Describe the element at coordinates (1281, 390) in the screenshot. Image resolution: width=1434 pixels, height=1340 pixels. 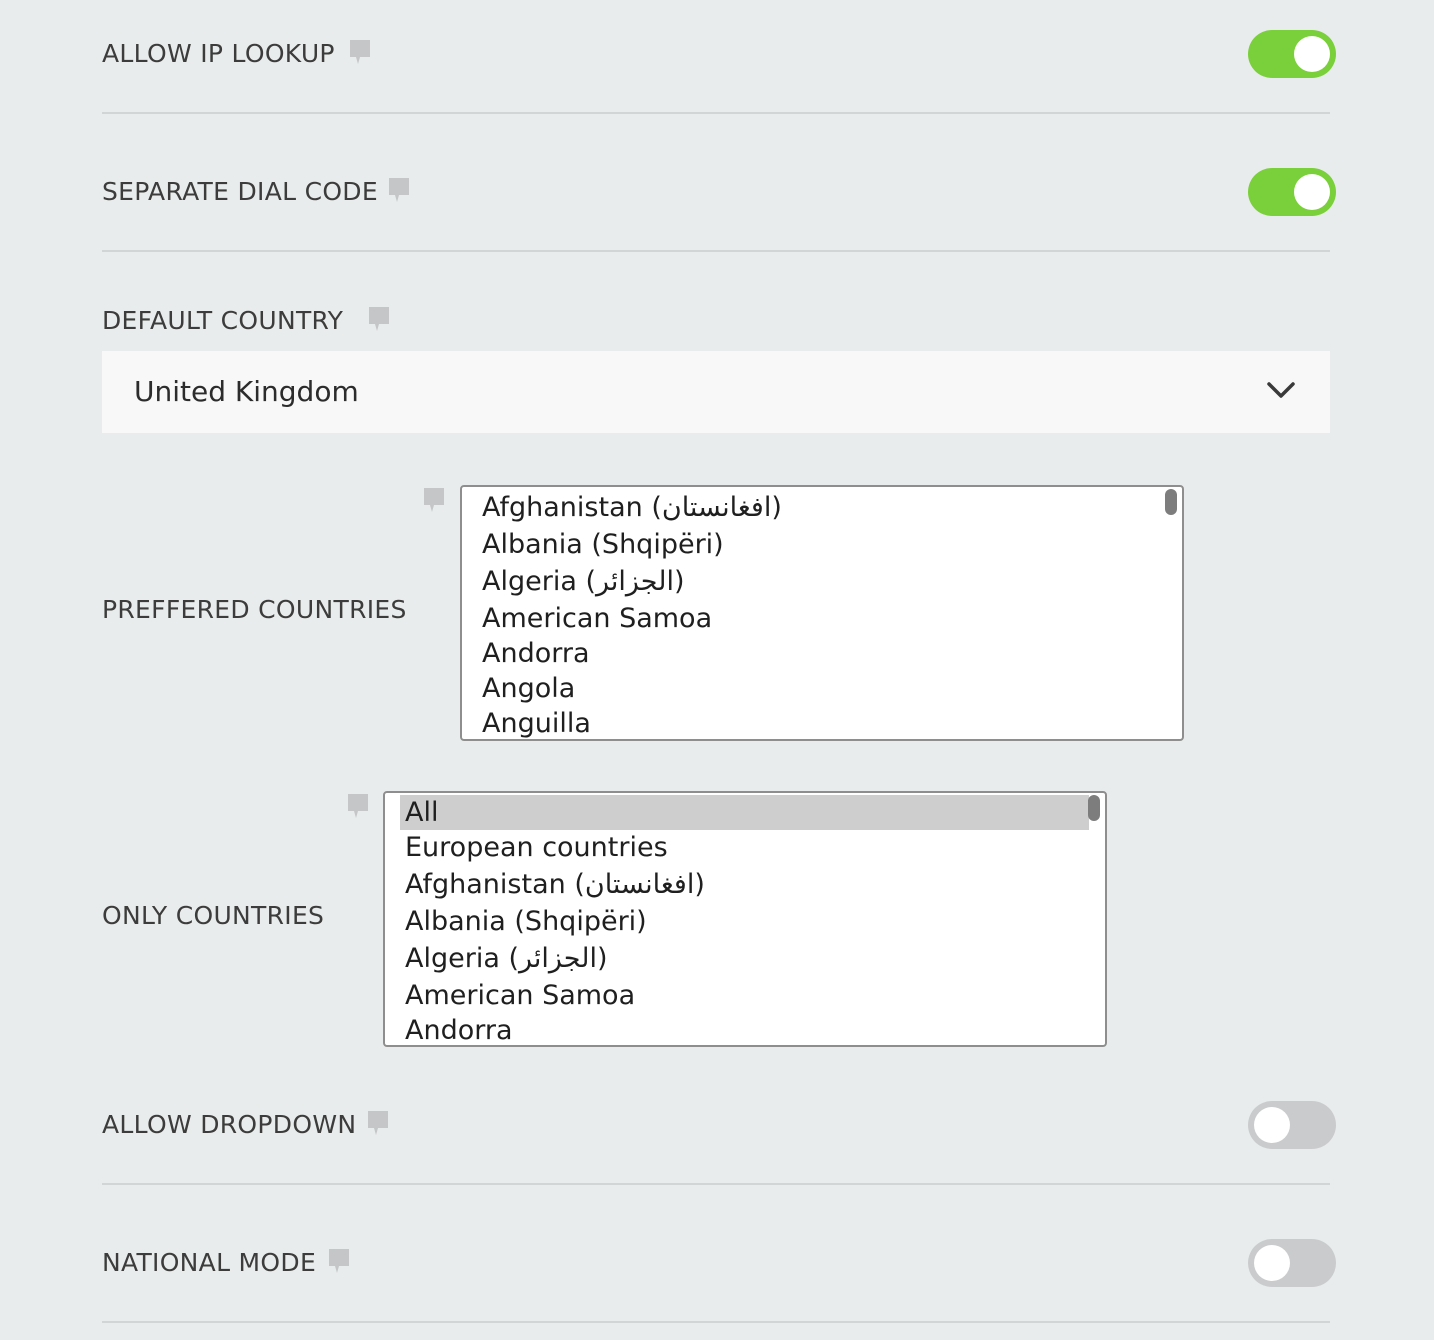
I see `chevron-down-icon` at that location.